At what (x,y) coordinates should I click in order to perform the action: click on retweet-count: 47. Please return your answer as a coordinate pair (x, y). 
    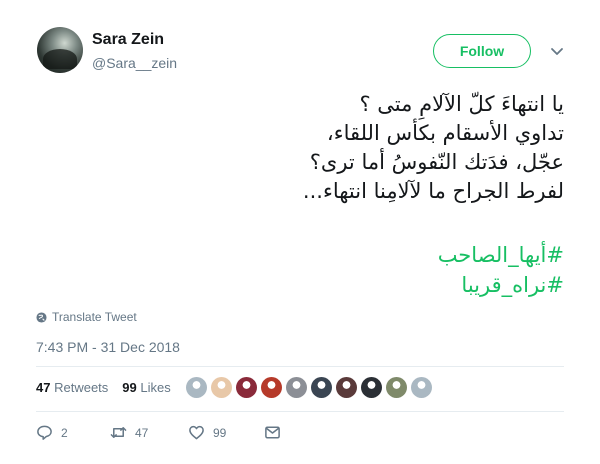
    Looking at the image, I should click on (142, 432).